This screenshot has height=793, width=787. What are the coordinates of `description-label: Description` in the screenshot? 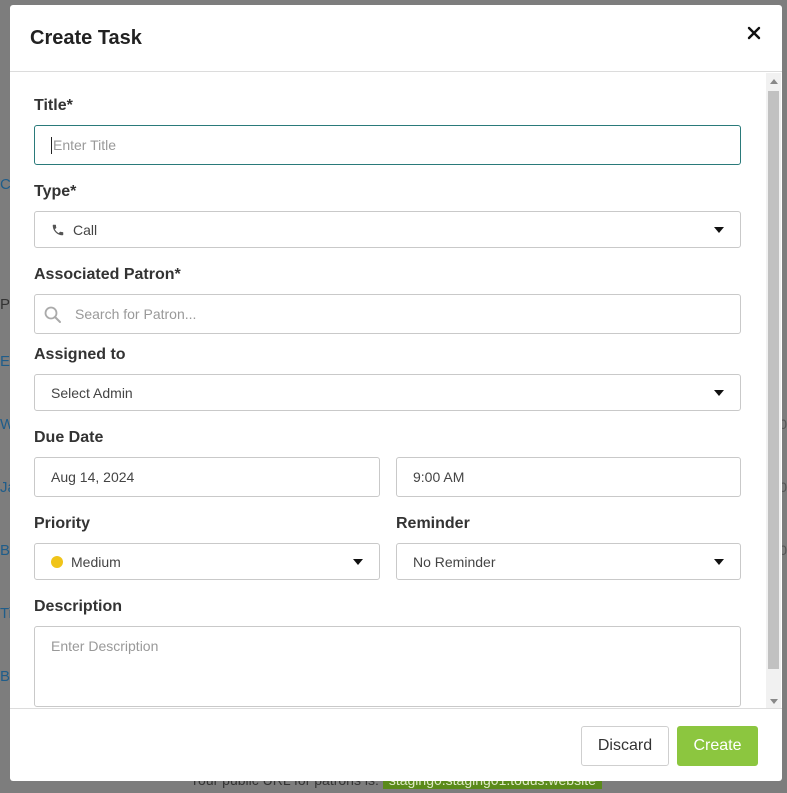 It's located at (78, 606).